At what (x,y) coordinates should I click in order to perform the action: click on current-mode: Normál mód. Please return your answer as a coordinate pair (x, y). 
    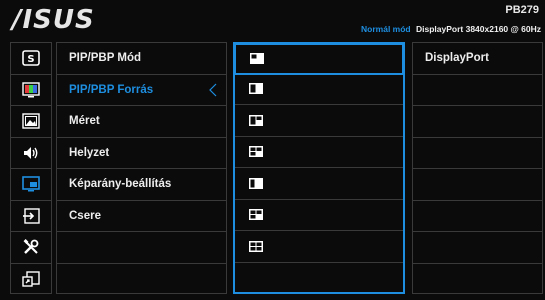
    Looking at the image, I should click on (386, 29).